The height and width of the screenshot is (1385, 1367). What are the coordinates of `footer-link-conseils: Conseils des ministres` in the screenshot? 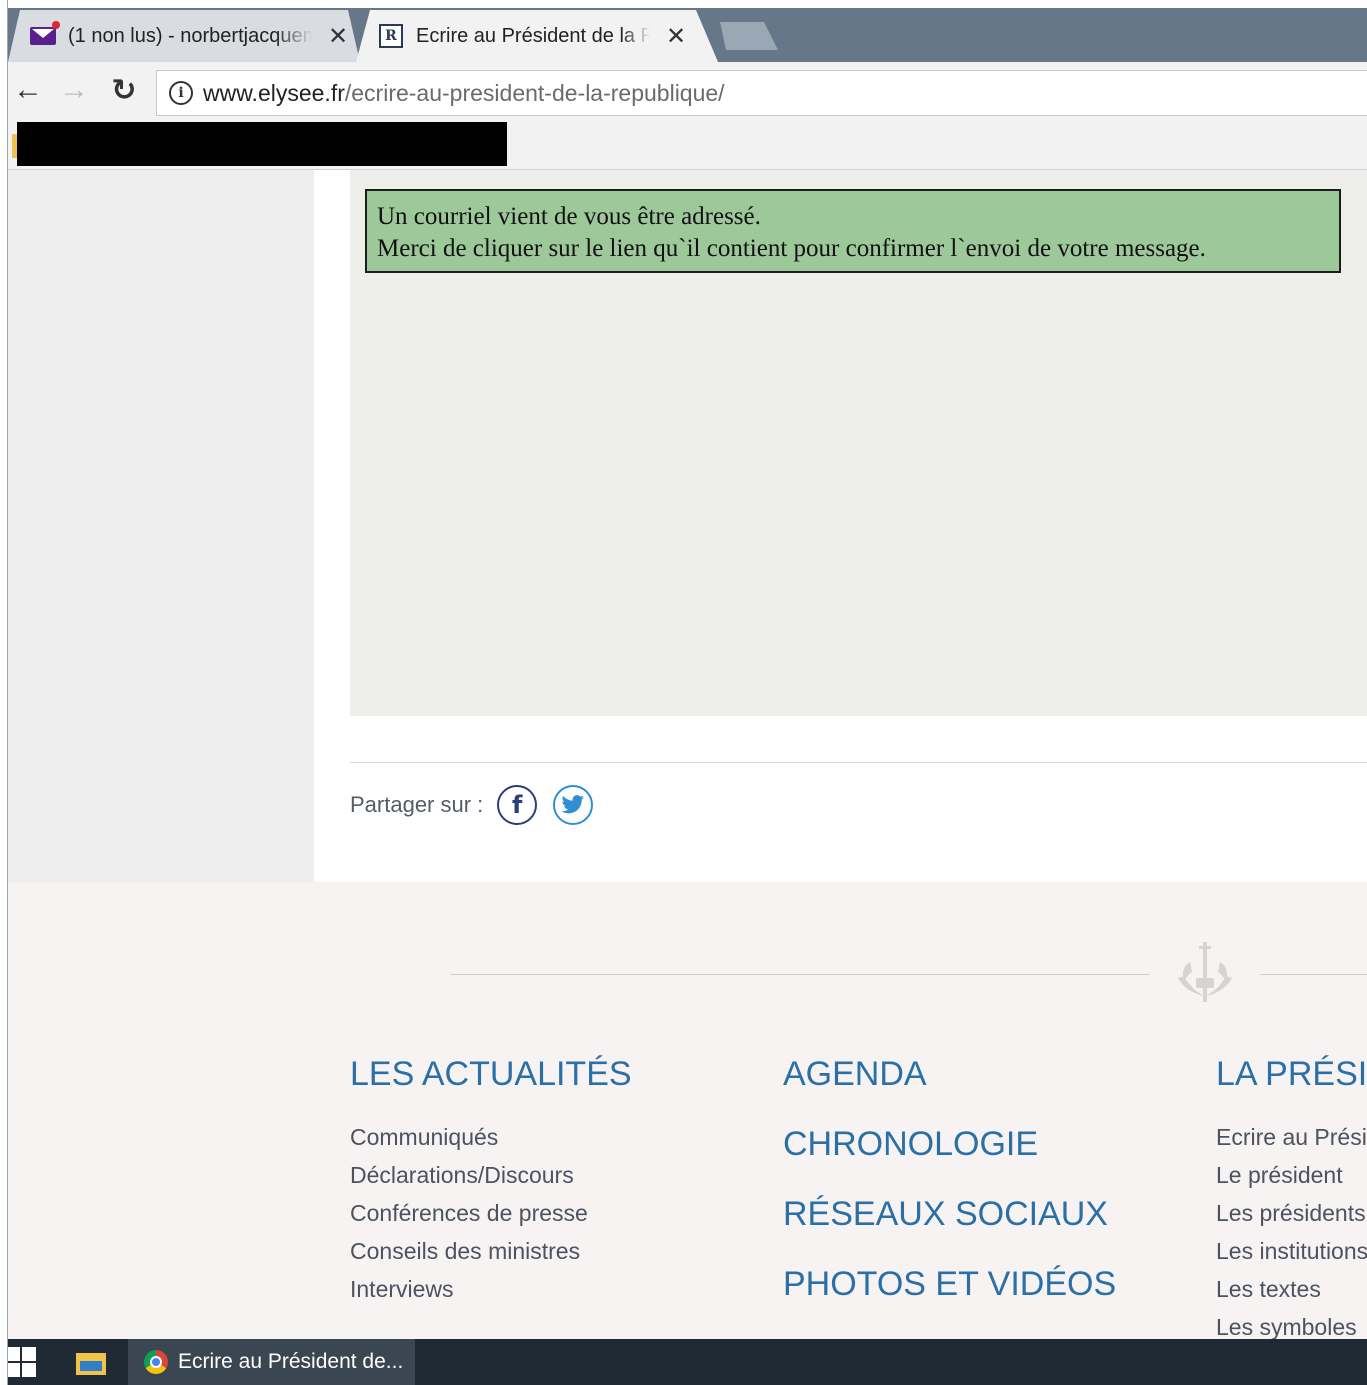 It's located at (491, 1251).